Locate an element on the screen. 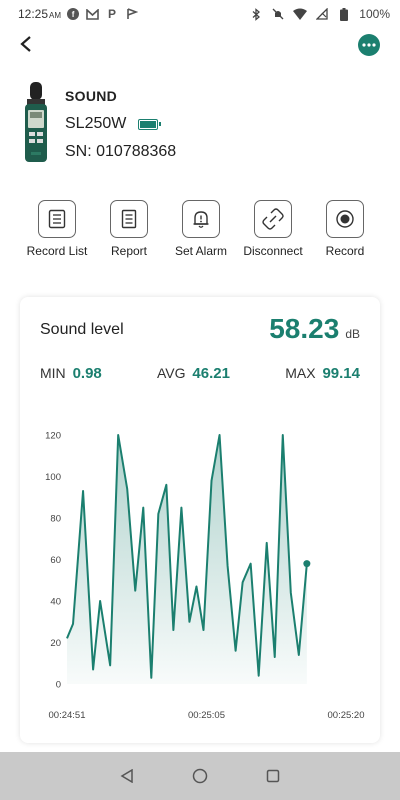 The width and height of the screenshot is (400, 800). report-button: Report is located at coordinates (129, 229).